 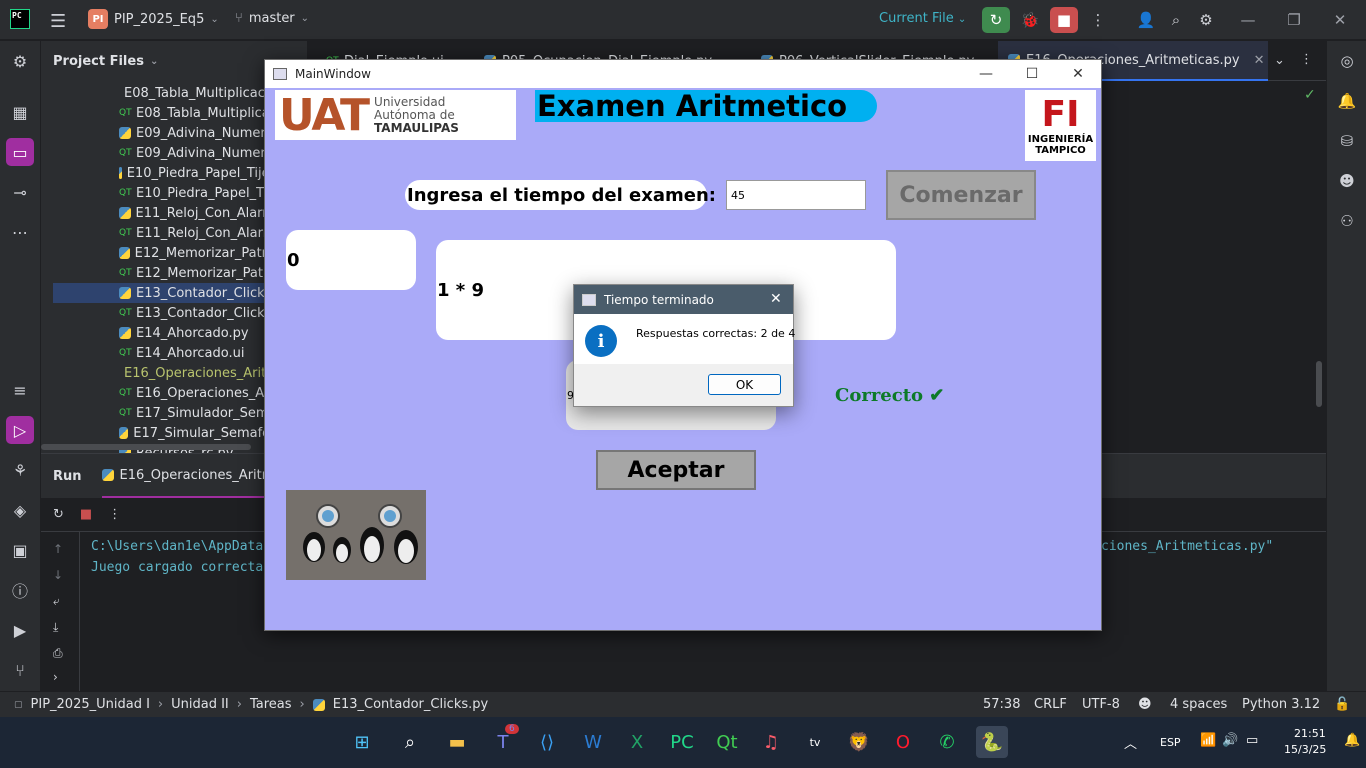 I want to click on run-tab: Run, so click(x=67, y=476).